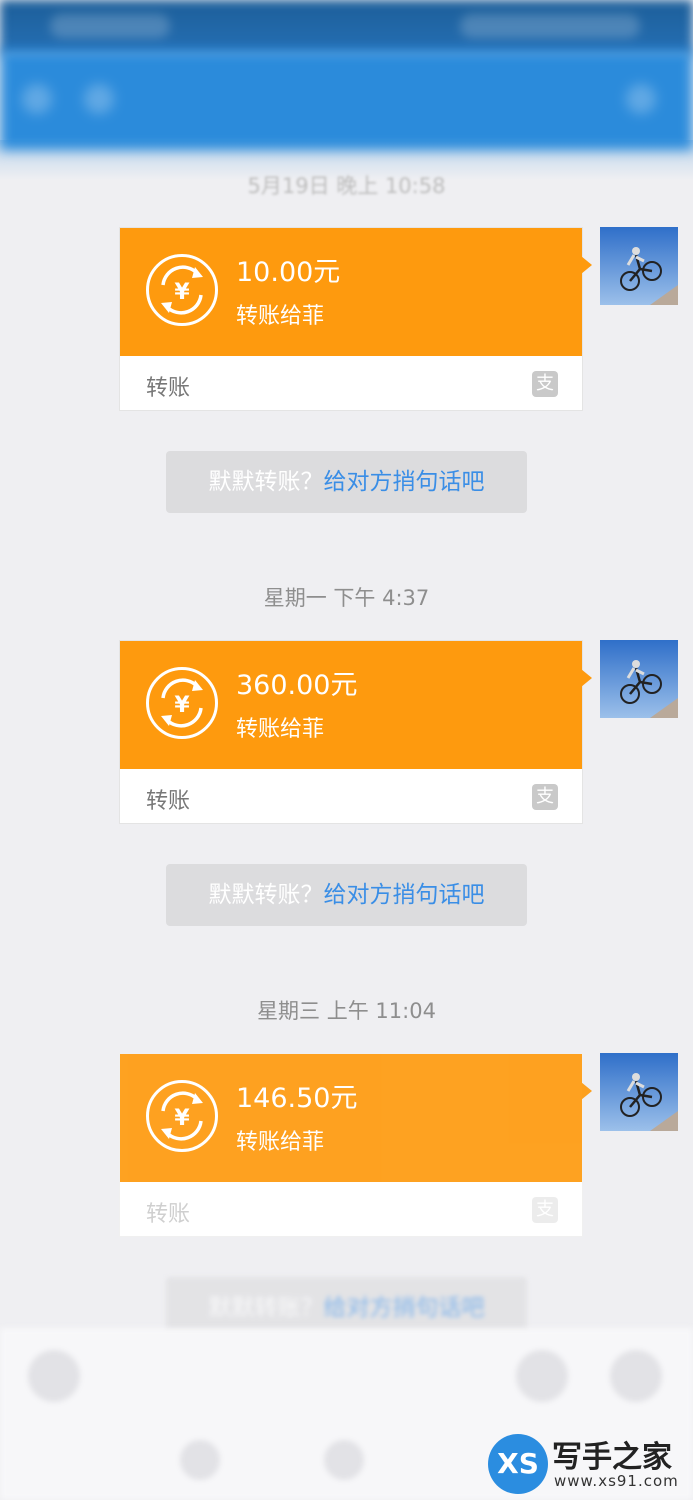  What do you see at coordinates (346, 28) in the screenshot?
I see `status-bar` at bounding box center [346, 28].